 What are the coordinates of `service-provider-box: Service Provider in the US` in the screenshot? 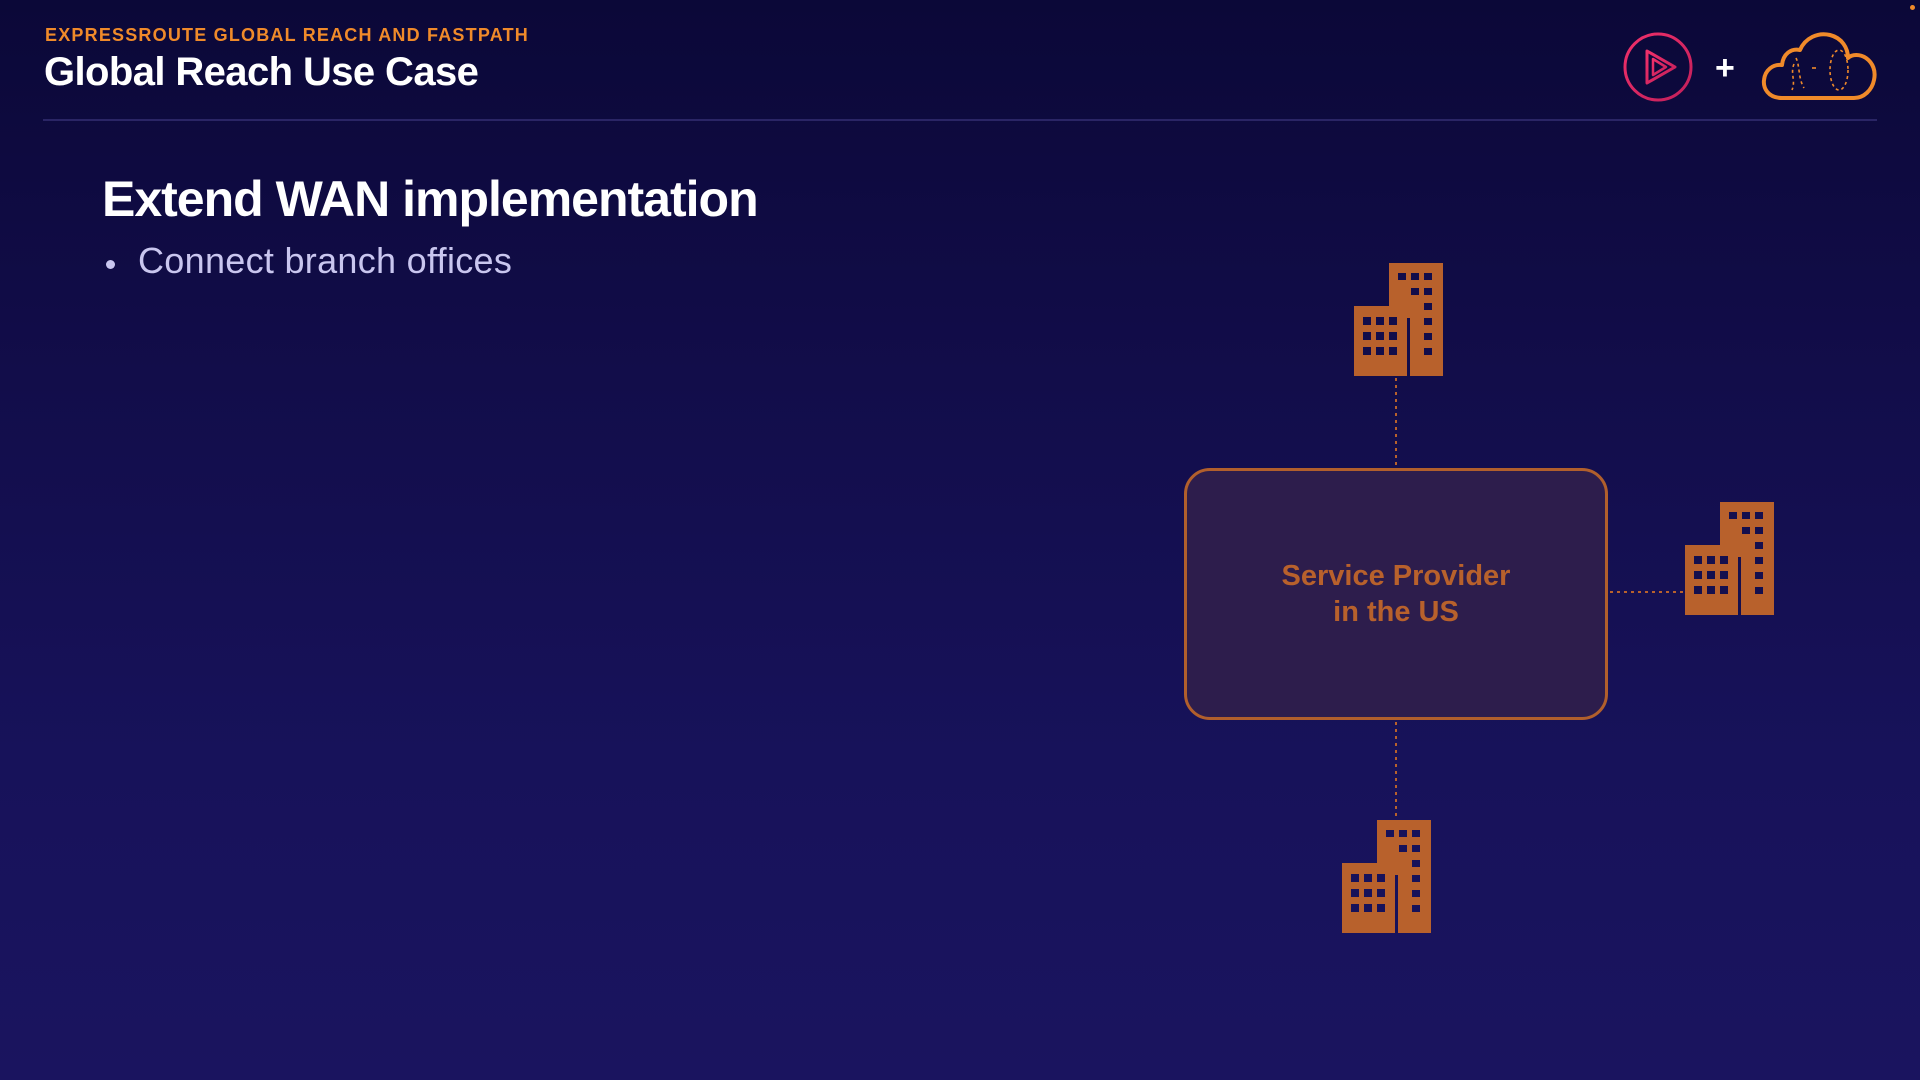 It's located at (1396, 594).